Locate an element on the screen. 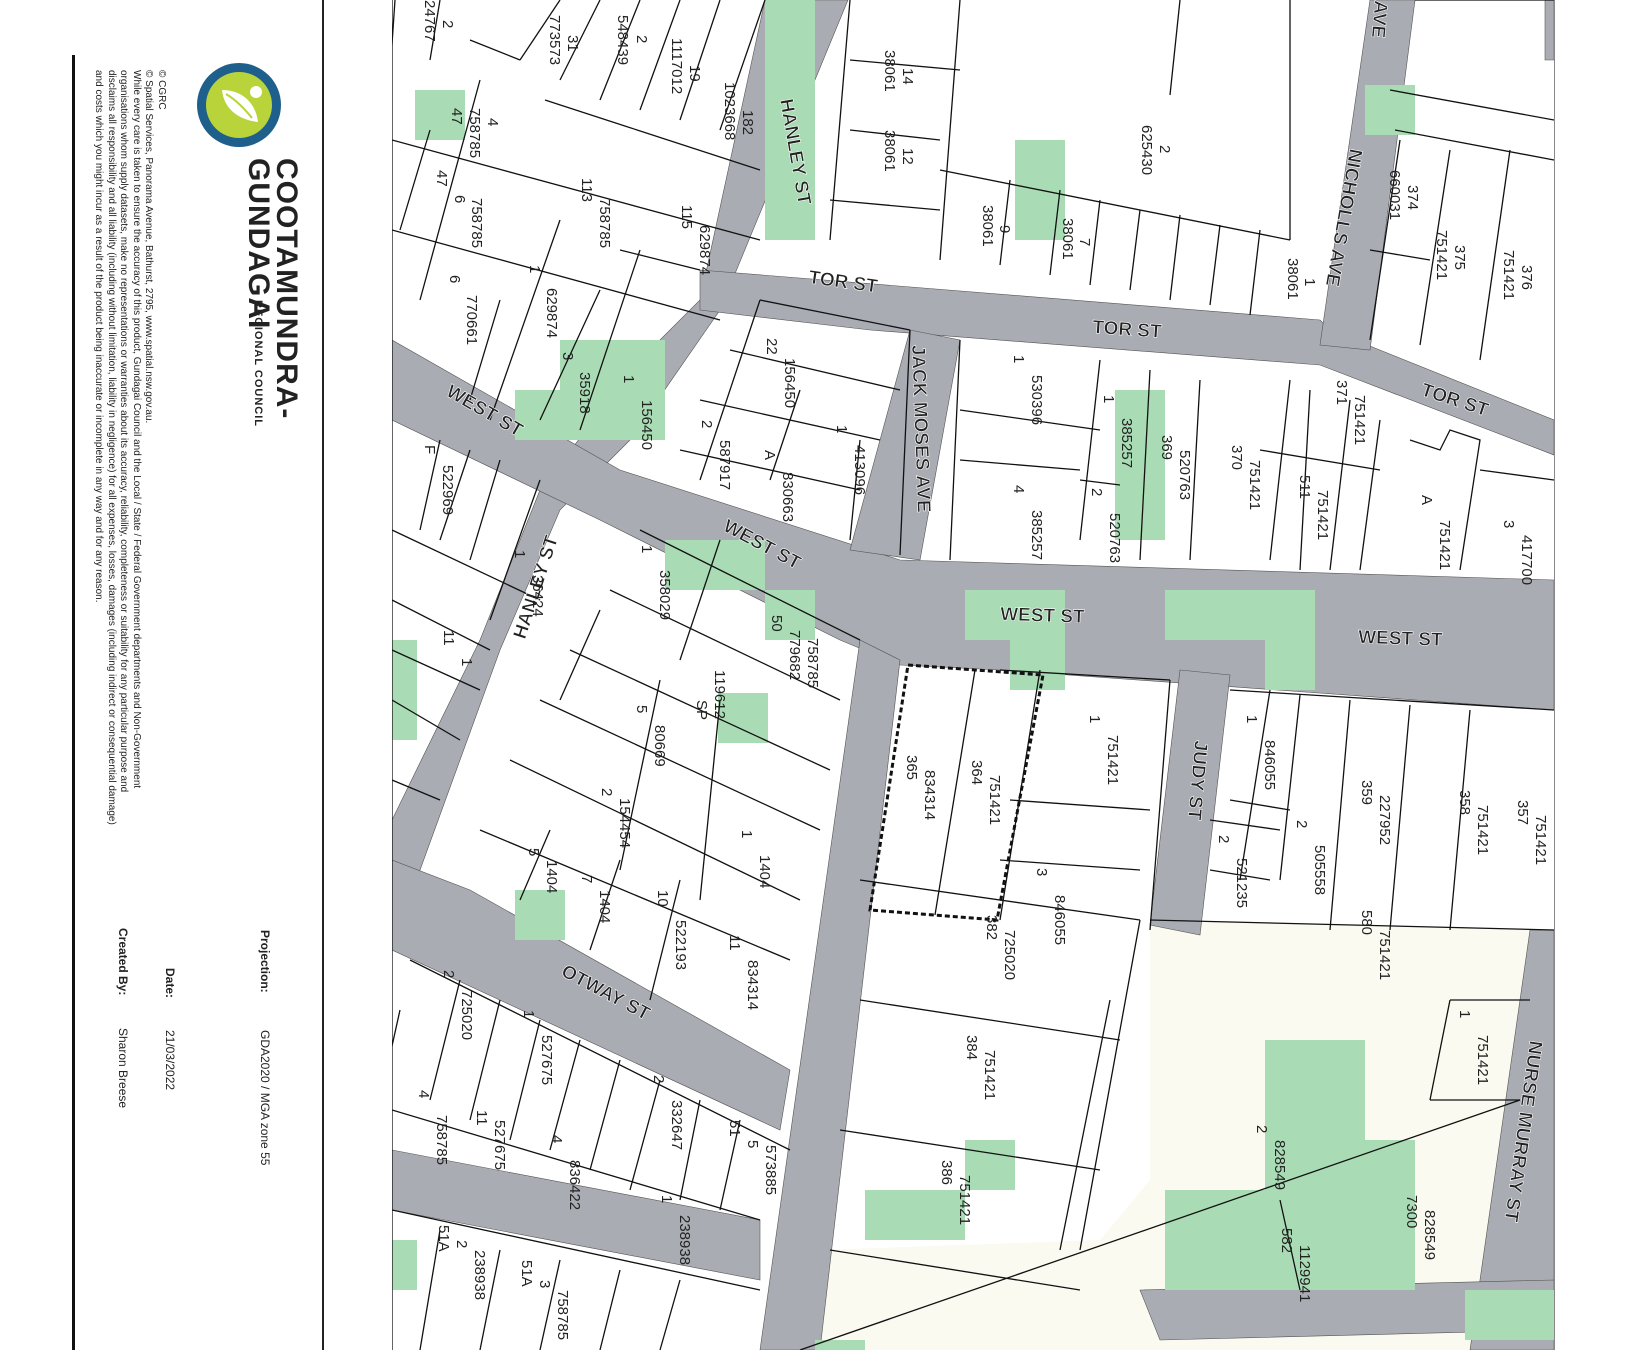 This screenshot has width=1650, height=1350. lot-label: 51A is located at coordinates (526, 1273).